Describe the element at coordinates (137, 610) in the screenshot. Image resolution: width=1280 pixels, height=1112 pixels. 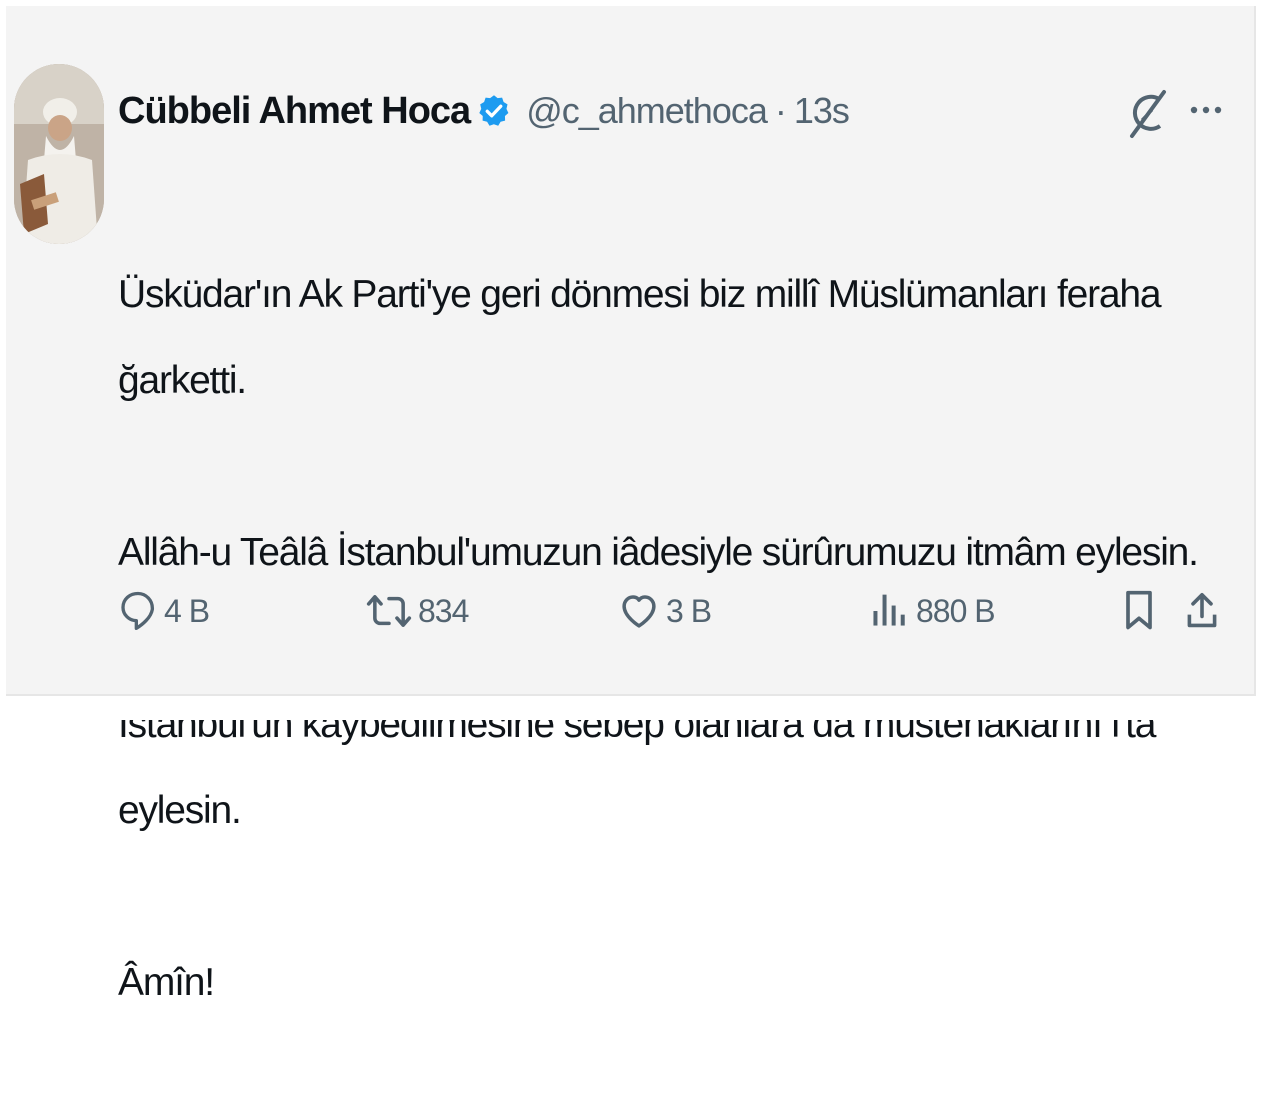
I see `reply-icon` at that location.